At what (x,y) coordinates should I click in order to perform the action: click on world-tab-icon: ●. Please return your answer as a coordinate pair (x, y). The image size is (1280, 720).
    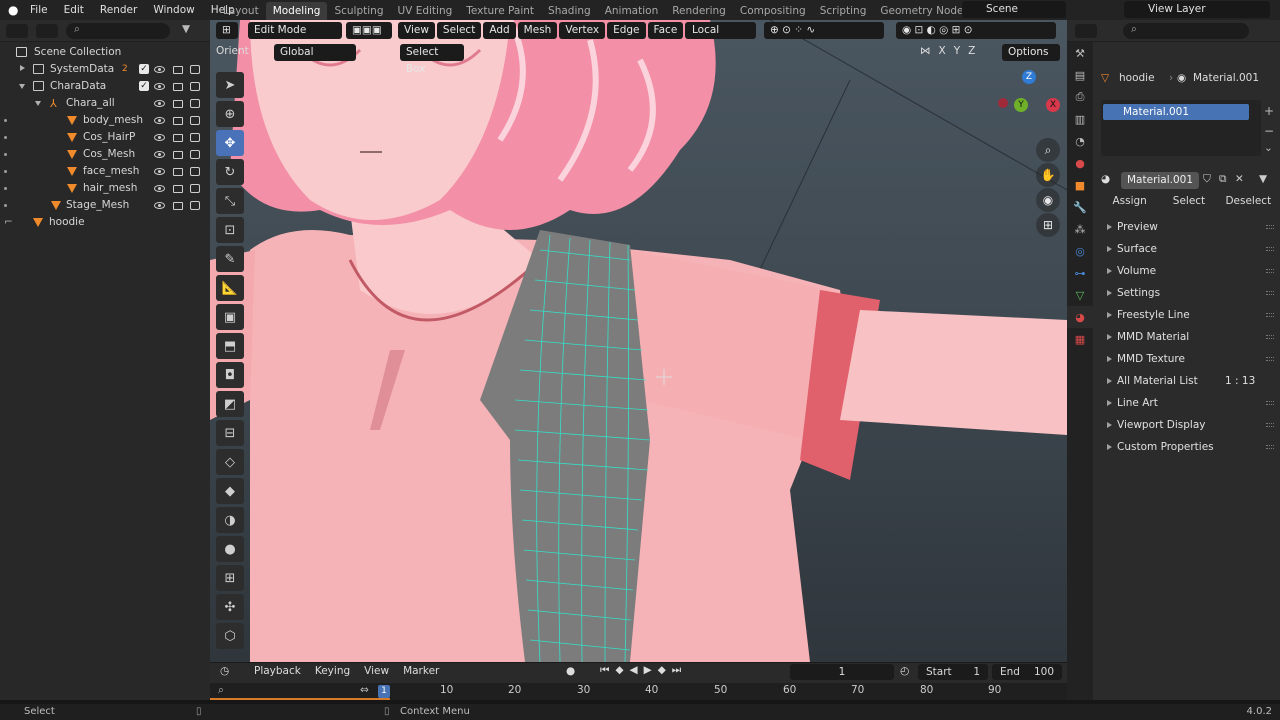
    Looking at the image, I should click on (1080, 163).